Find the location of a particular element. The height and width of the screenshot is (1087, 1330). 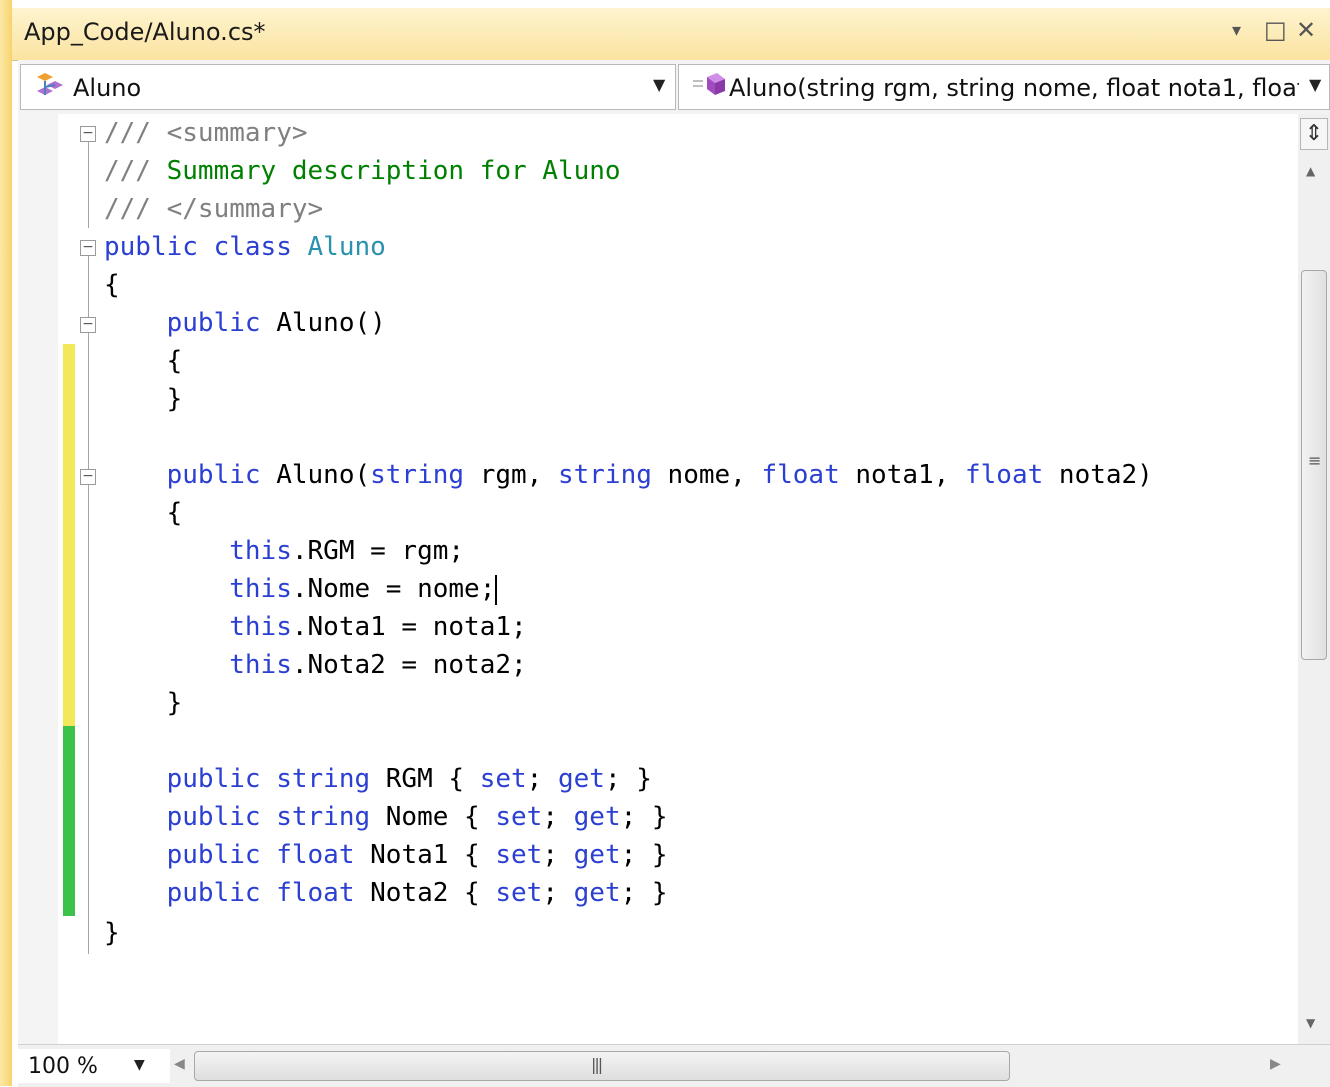

collapse-constructor-icon: − is located at coordinates (88, 325).